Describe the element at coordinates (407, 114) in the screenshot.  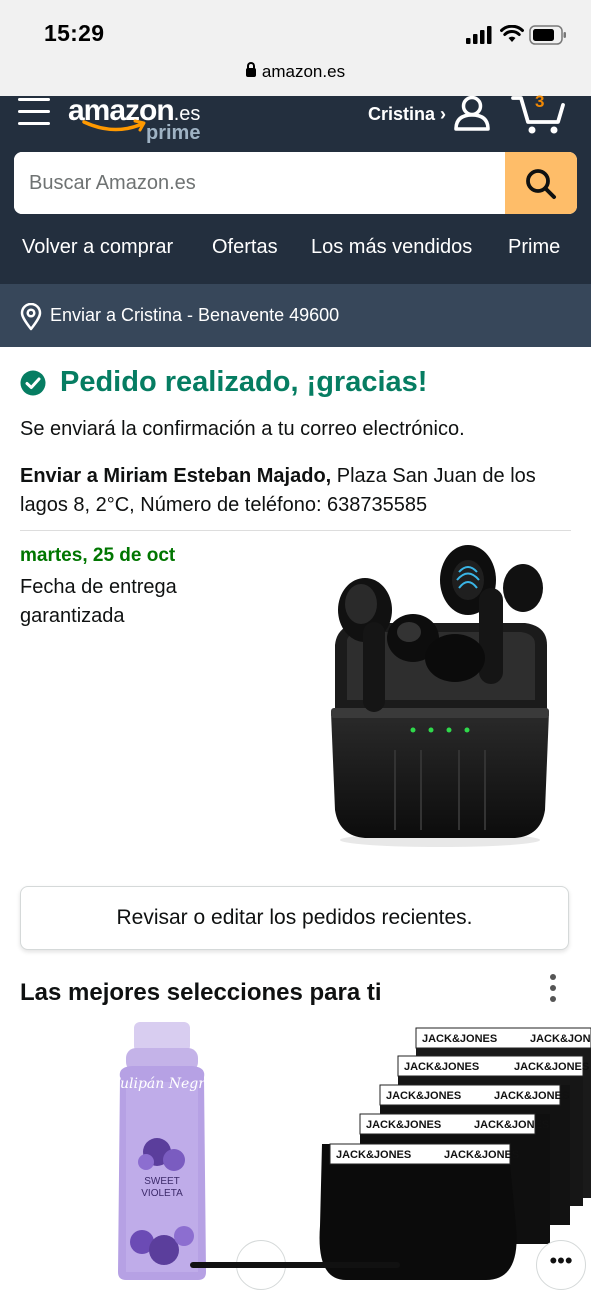
I see `account-link: Cristina ›` at that location.